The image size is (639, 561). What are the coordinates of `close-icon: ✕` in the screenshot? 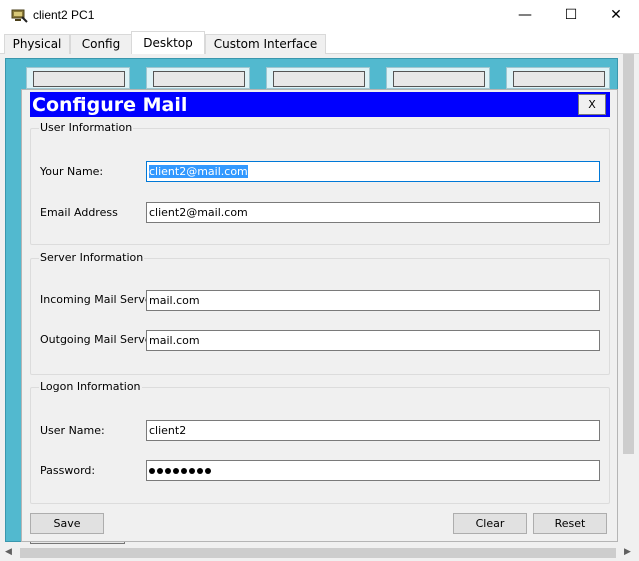 It's located at (616, 15).